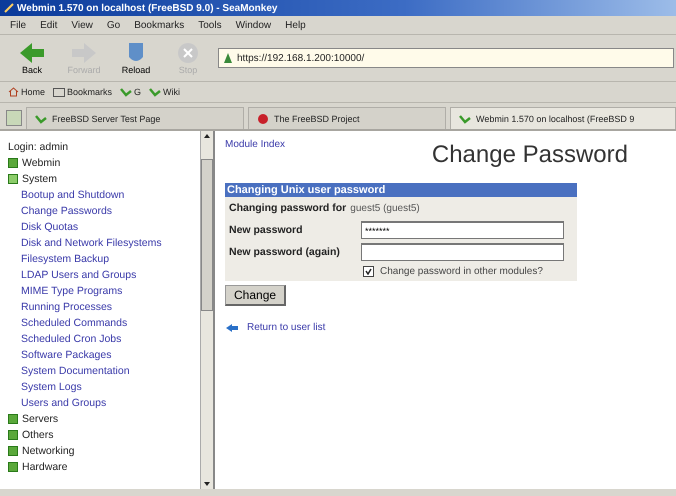 The width and height of the screenshot is (676, 496). Describe the element at coordinates (228, 58) in the screenshot. I see `site-icon` at that location.